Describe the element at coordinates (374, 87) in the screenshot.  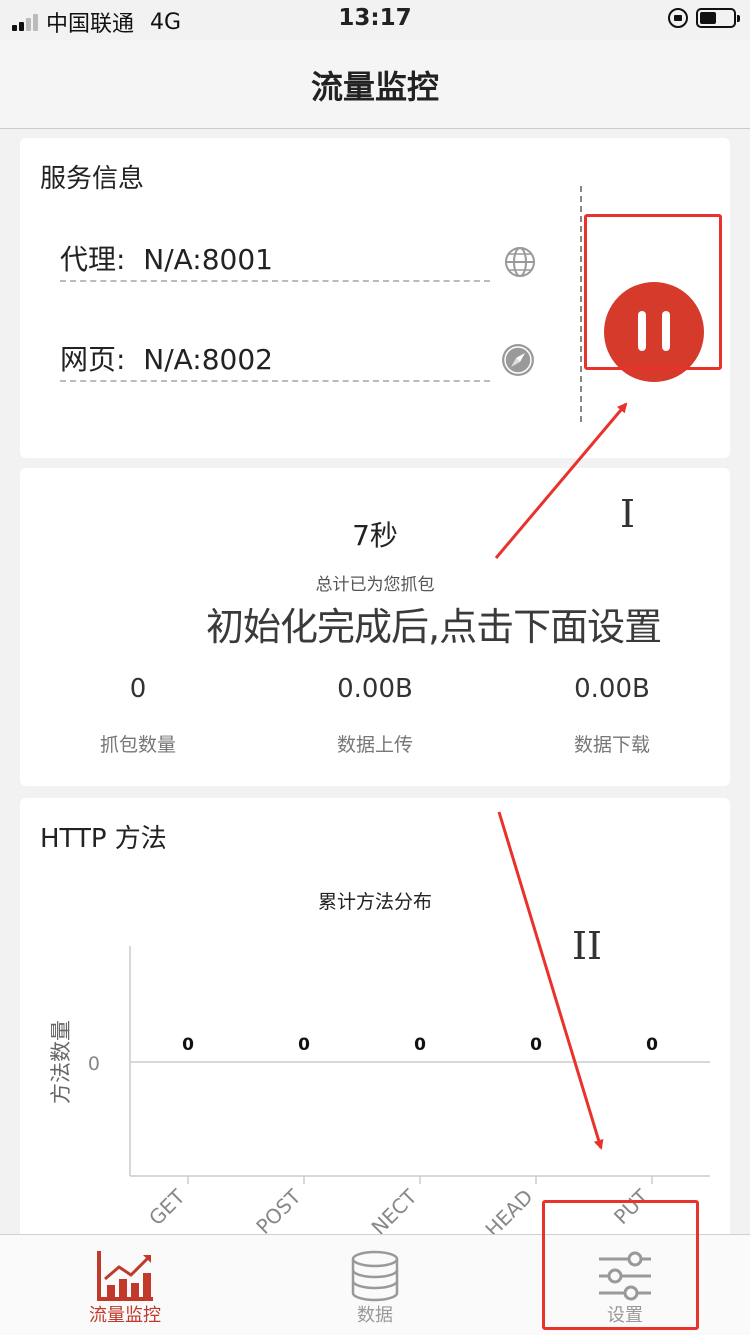
I see `page-title: 流量监控` at that location.